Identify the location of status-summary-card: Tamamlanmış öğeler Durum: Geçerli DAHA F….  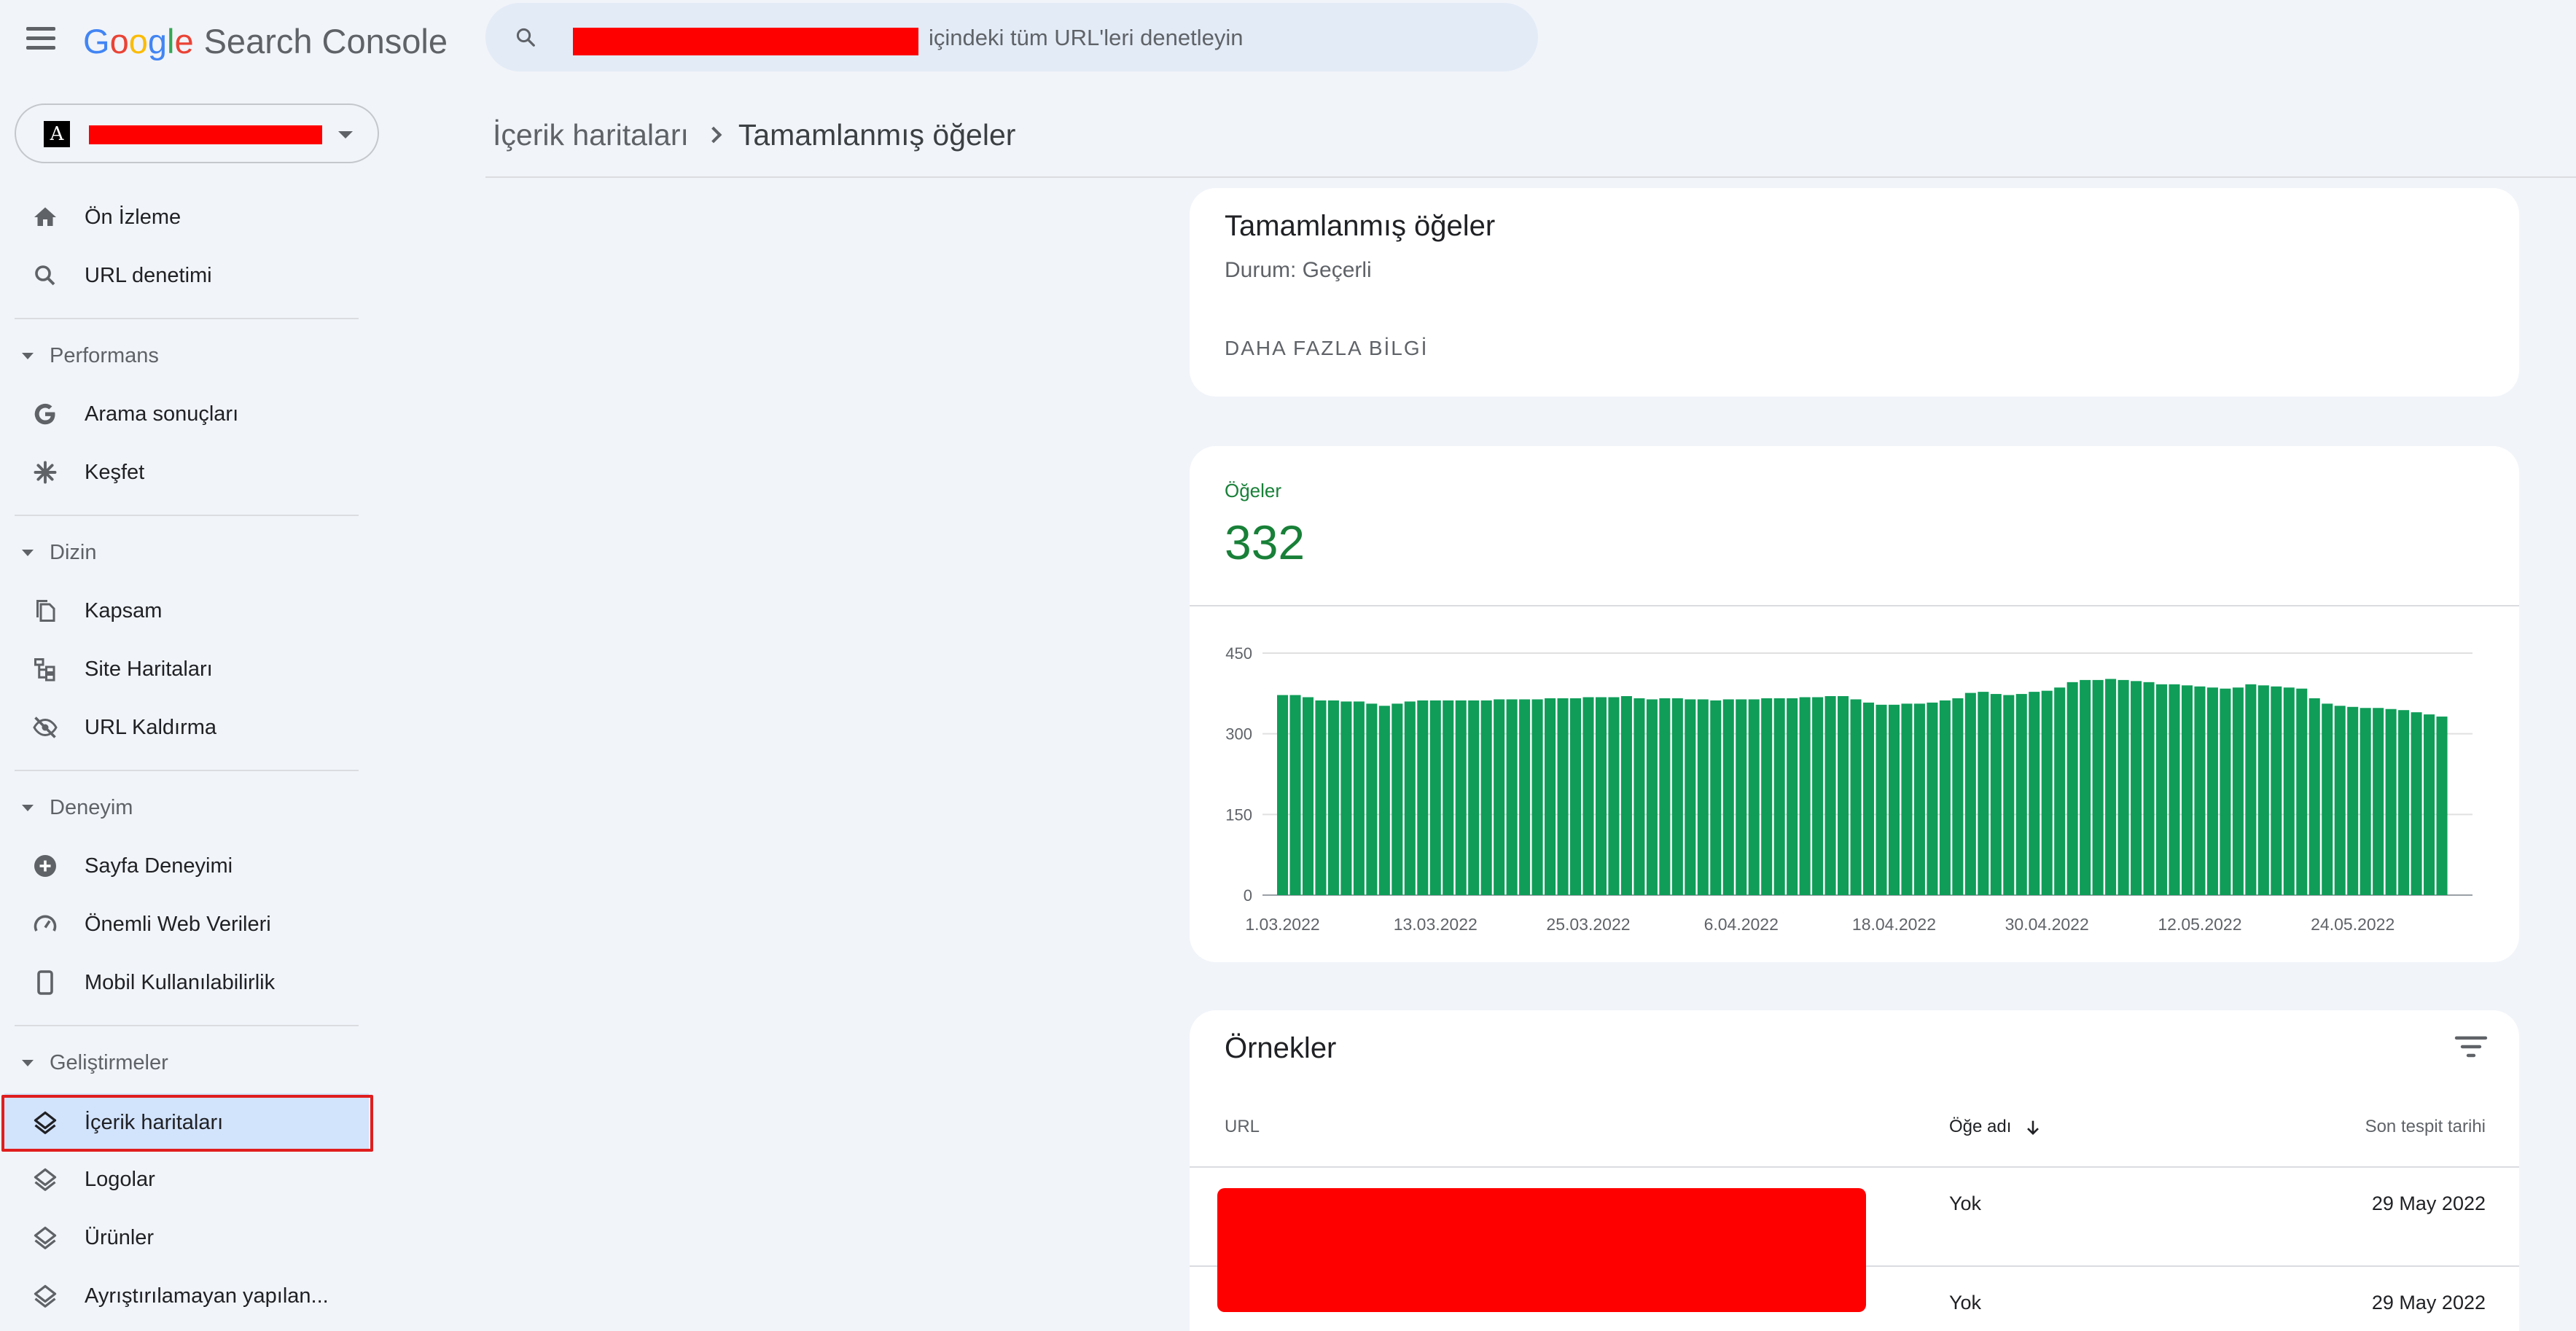
(1855, 292).